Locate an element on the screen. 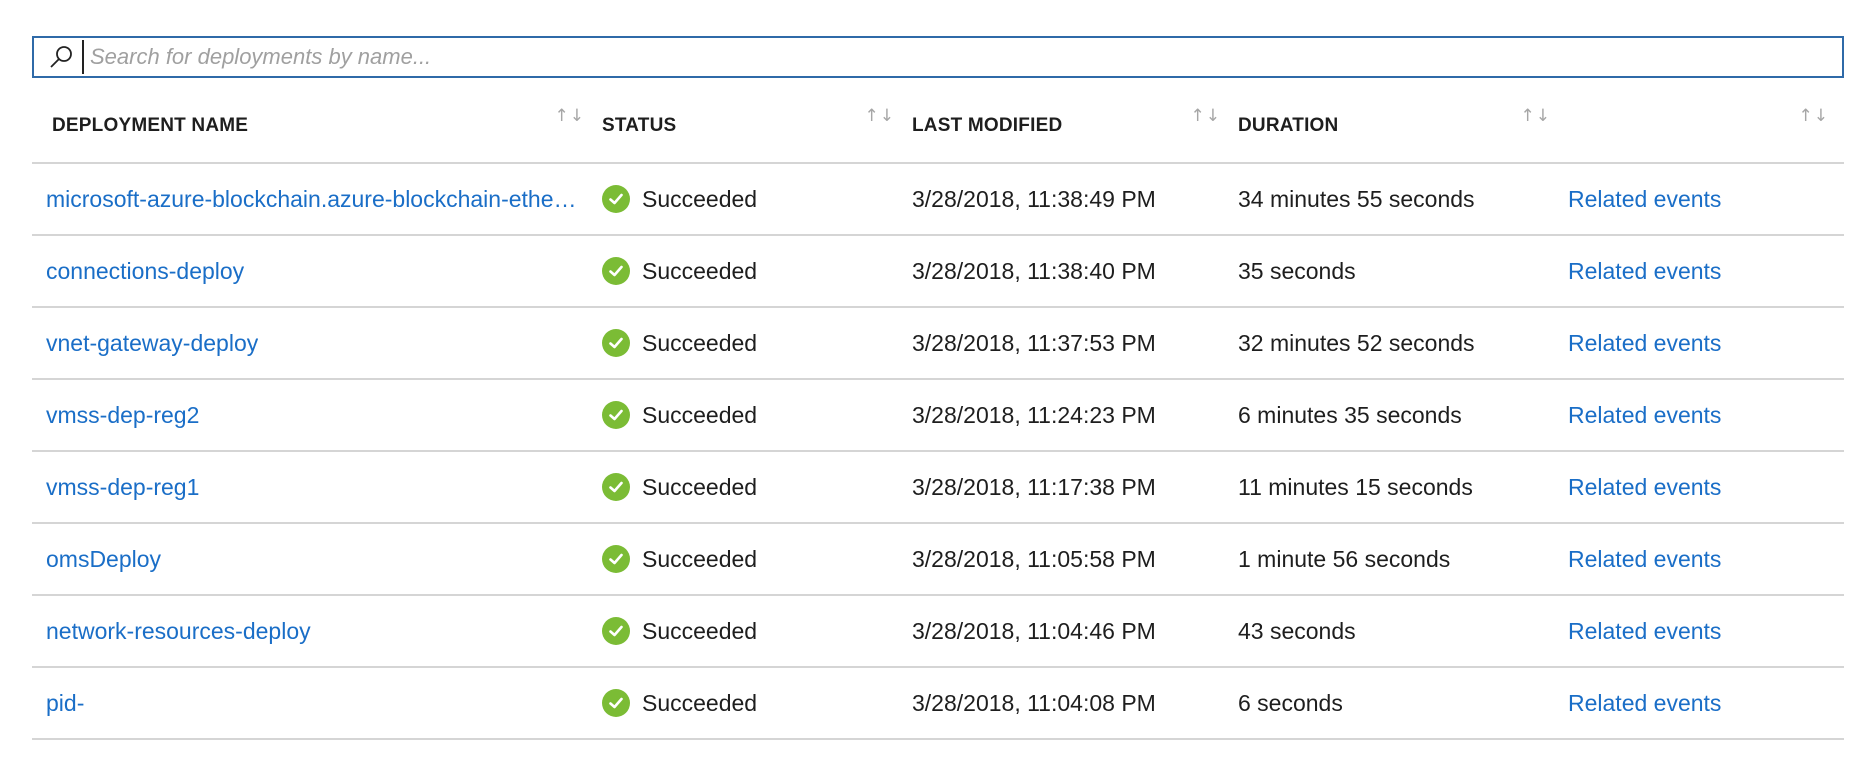 The height and width of the screenshot is (772, 1874). deployment-name-cell: connections-deploy is located at coordinates (316, 271).